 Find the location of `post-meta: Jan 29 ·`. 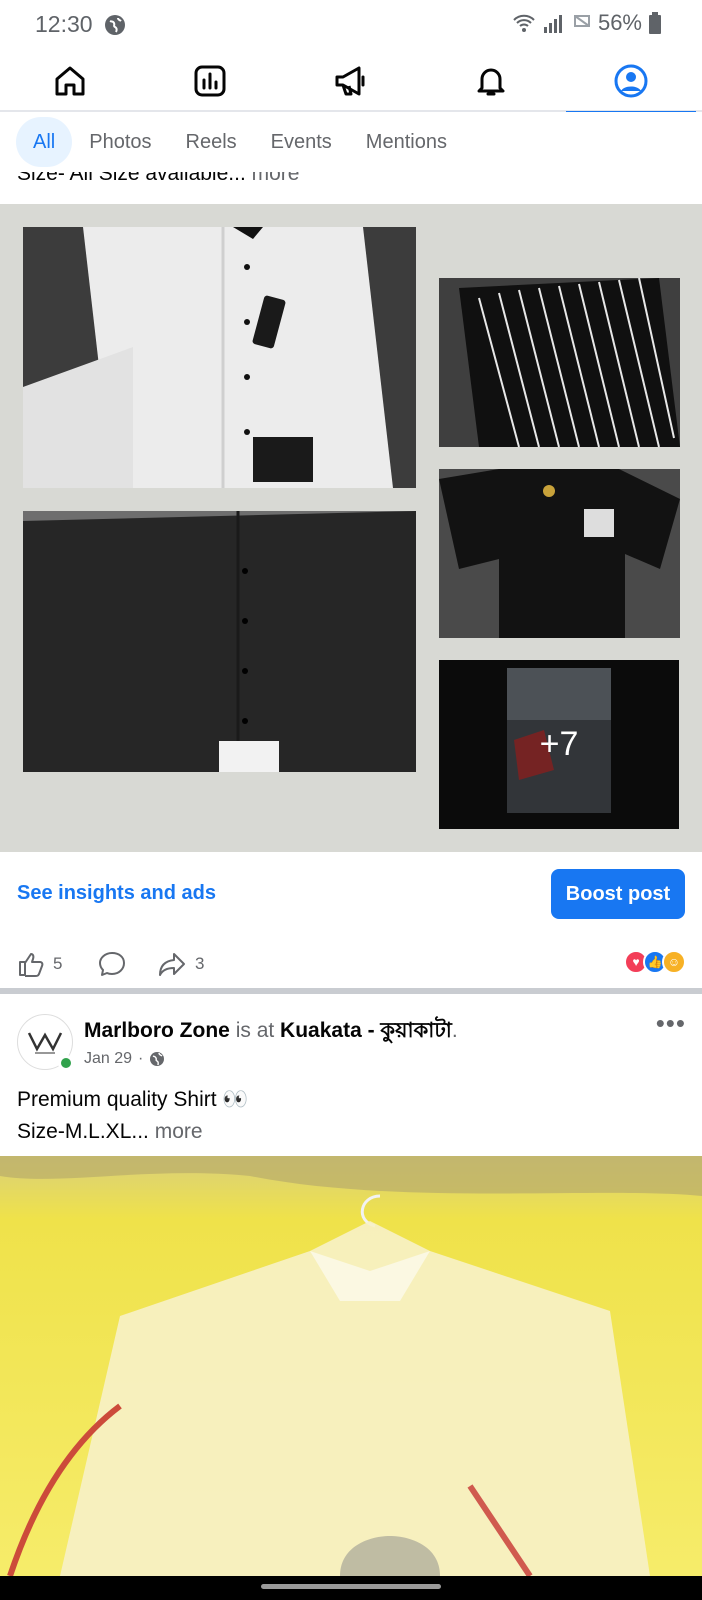

post-meta: Jan 29 · is located at coordinates (124, 1059).